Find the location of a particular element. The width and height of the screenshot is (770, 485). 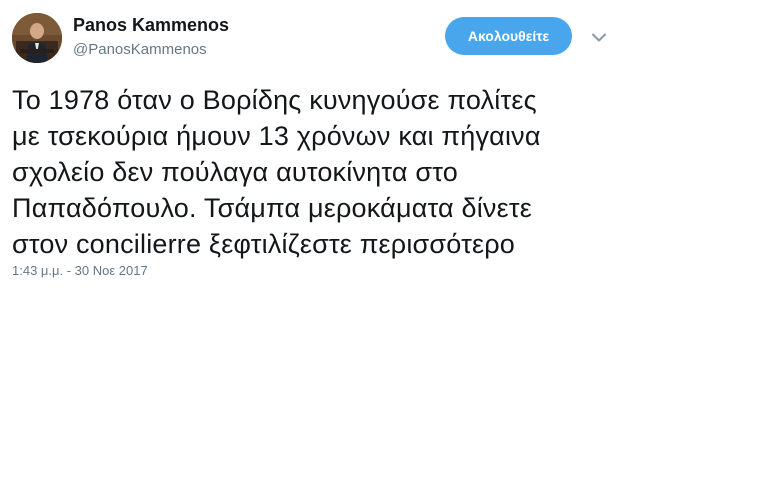

tweet-text-line: με τσεκούρια ήμουν 13 χρόνων και πήγαινα is located at coordinates (276, 136).